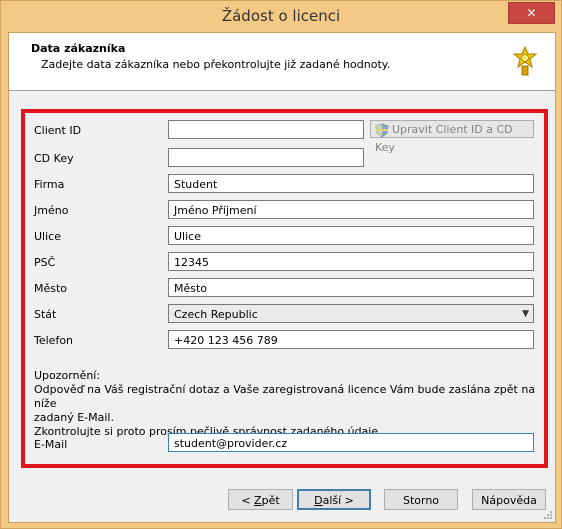 The image size is (562, 529). I want to click on phone-label: Telefon, so click(54, 340).